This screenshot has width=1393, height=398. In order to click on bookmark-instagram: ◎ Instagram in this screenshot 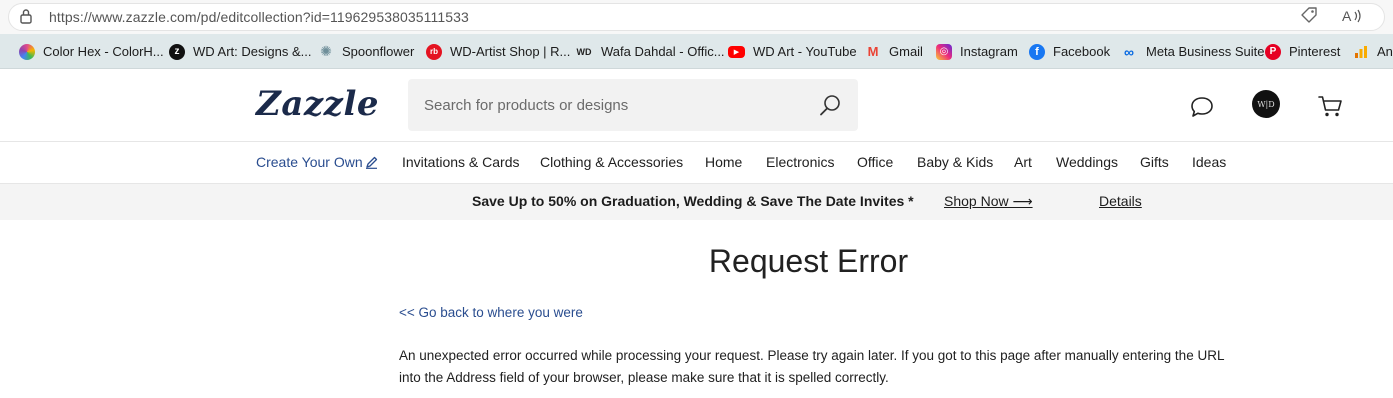, I will do `click(977, 51)`.